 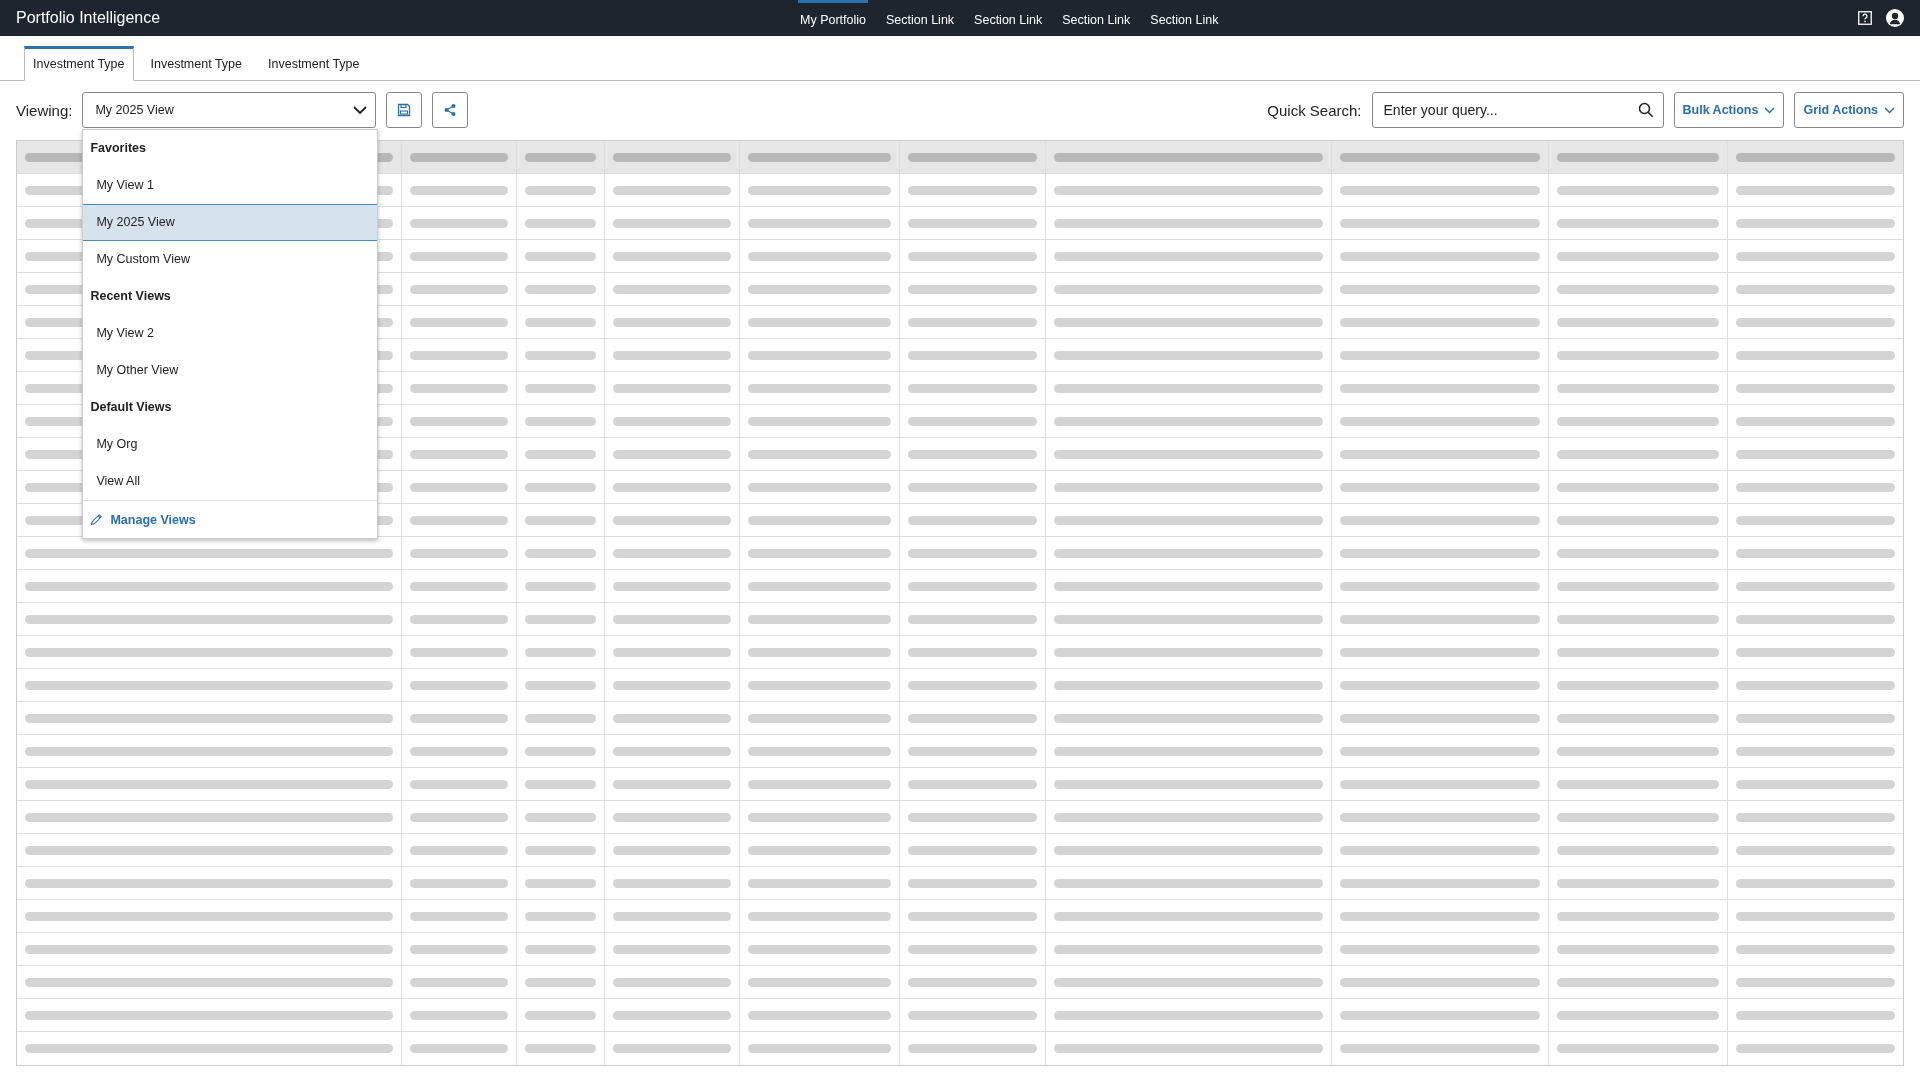 What do you see at coordinates (230, 259) in the screenshot?
I see `menu-item: My Custom View` at bounding box center [230, 259].